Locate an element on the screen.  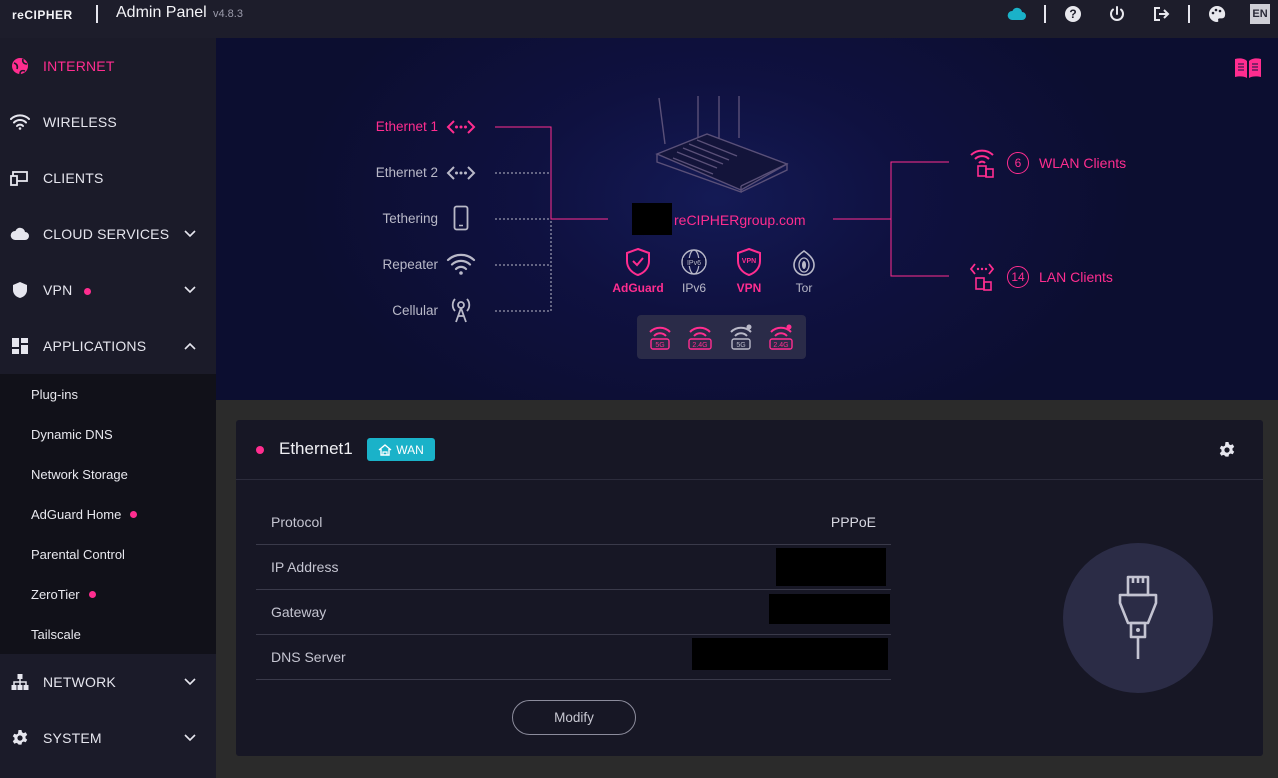
info-row-ip-address: IP Address is located at coordinates (573, 567).